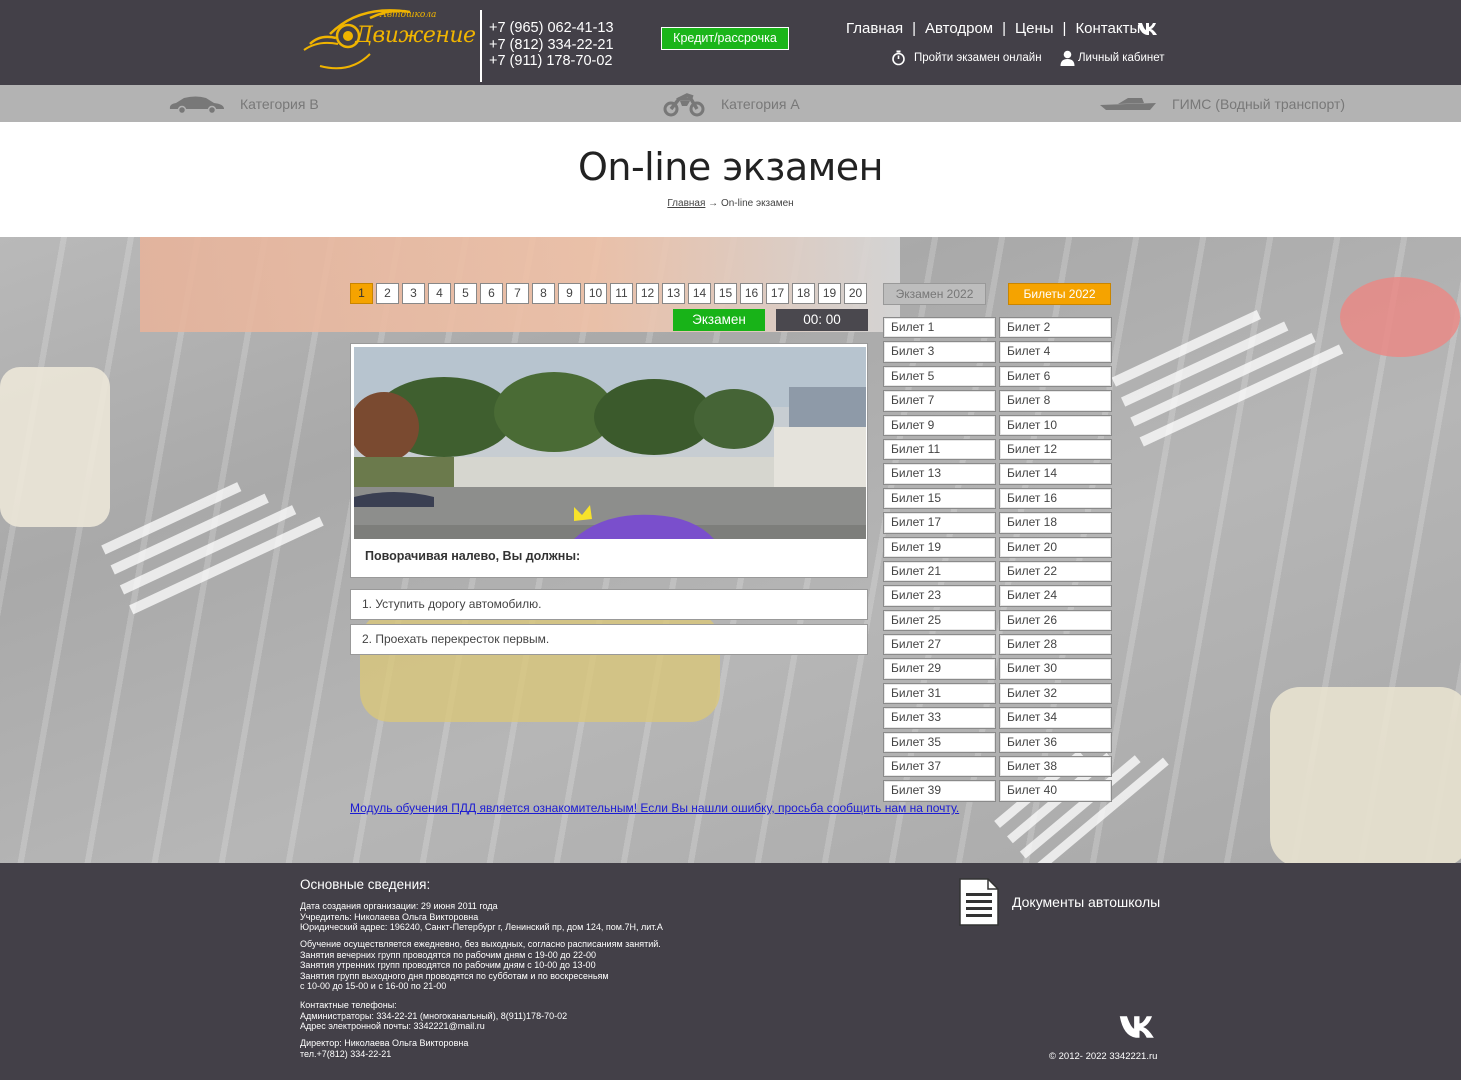 The height and width of the screenshot is (1080, 1461). Describe the element at coordinates (939, 645) in the screenshot. I see `ticket-button: Билет 27` at that location.